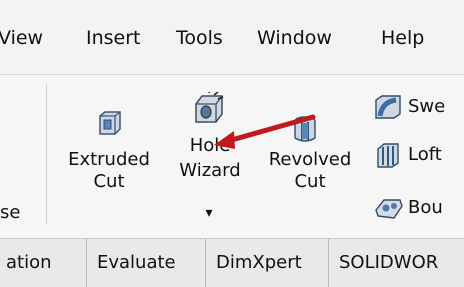 Image resolution: width=464 pixels, height=287 pixels. Describe the element at coordinates (209, 213) in the screenshot. I see `chevron-down-icon: ▾` at that location.